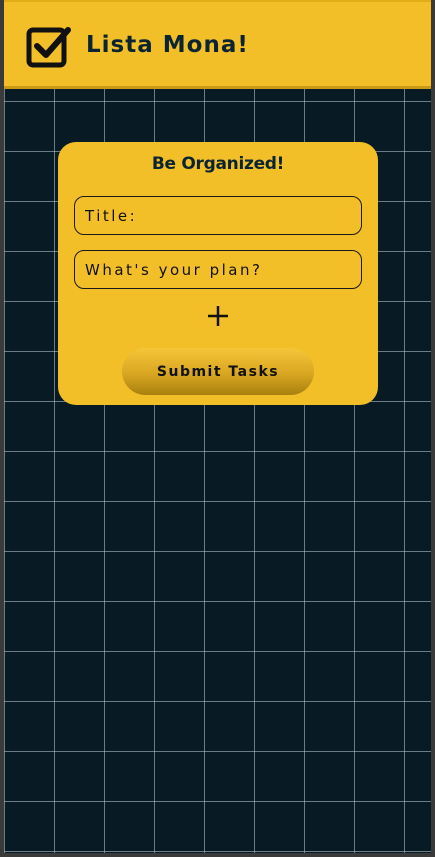 The width and height of the screenshot is (435, 857). Describe the element at coordinates (218, 164) in the screenshot. I see `form-heading: Be Organized!` at that location.